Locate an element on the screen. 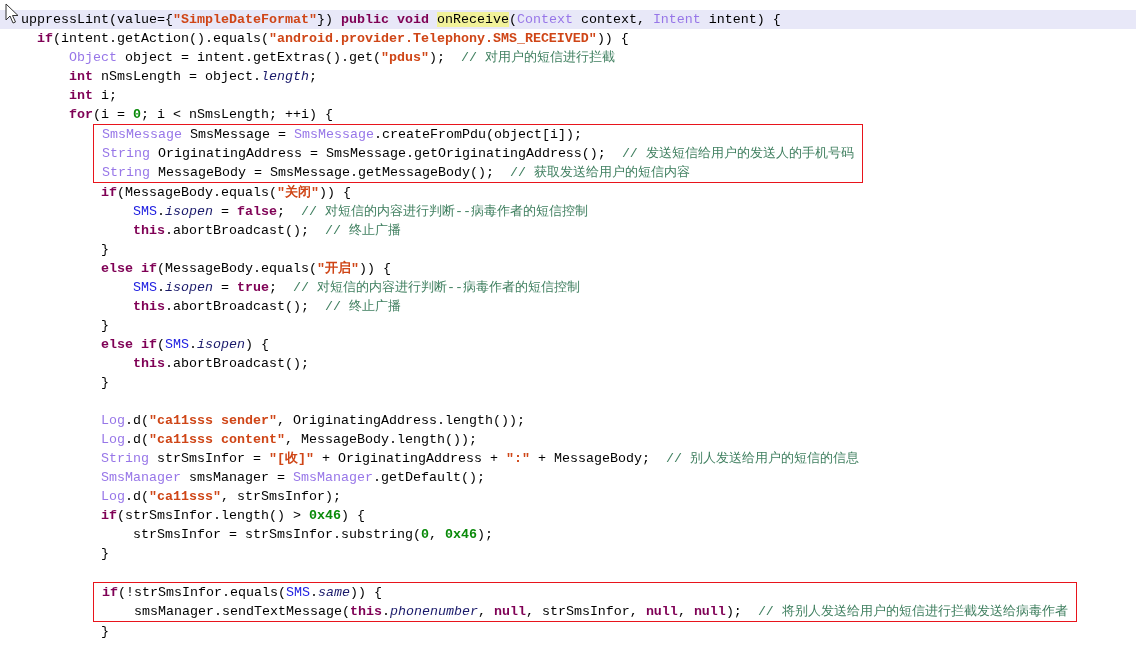  code-line: SMS.isopen = true; // 对短信的内容进行判断--病毒作者的短信控制 is located at coordinates (356, 288).